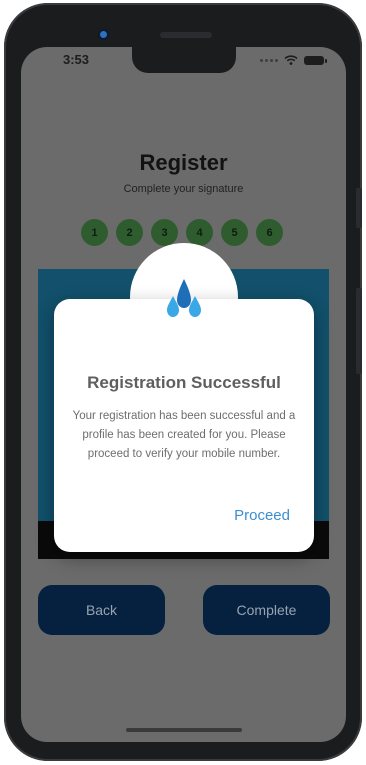 This screenshot has height=765, width=366. Describe the element at coordinates (184, 298) in the screenshot. I see `drops-logo-icon` at that location.